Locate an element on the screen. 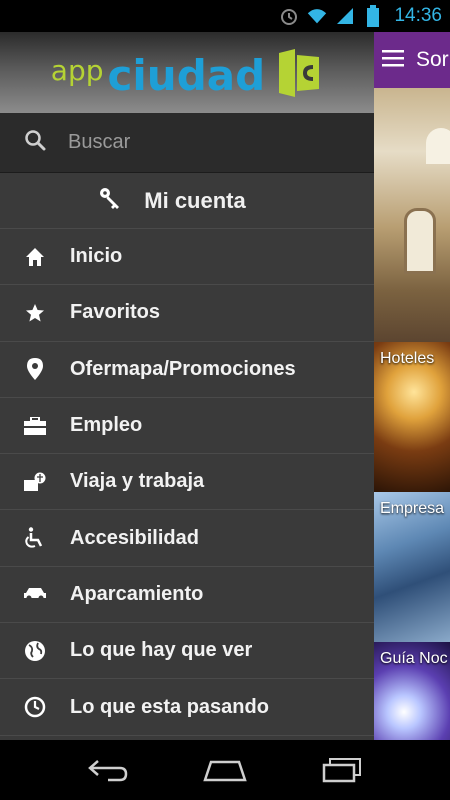 The image size is (450, 800). drawer-header: app ciudad is located at coordinates (187, 72).